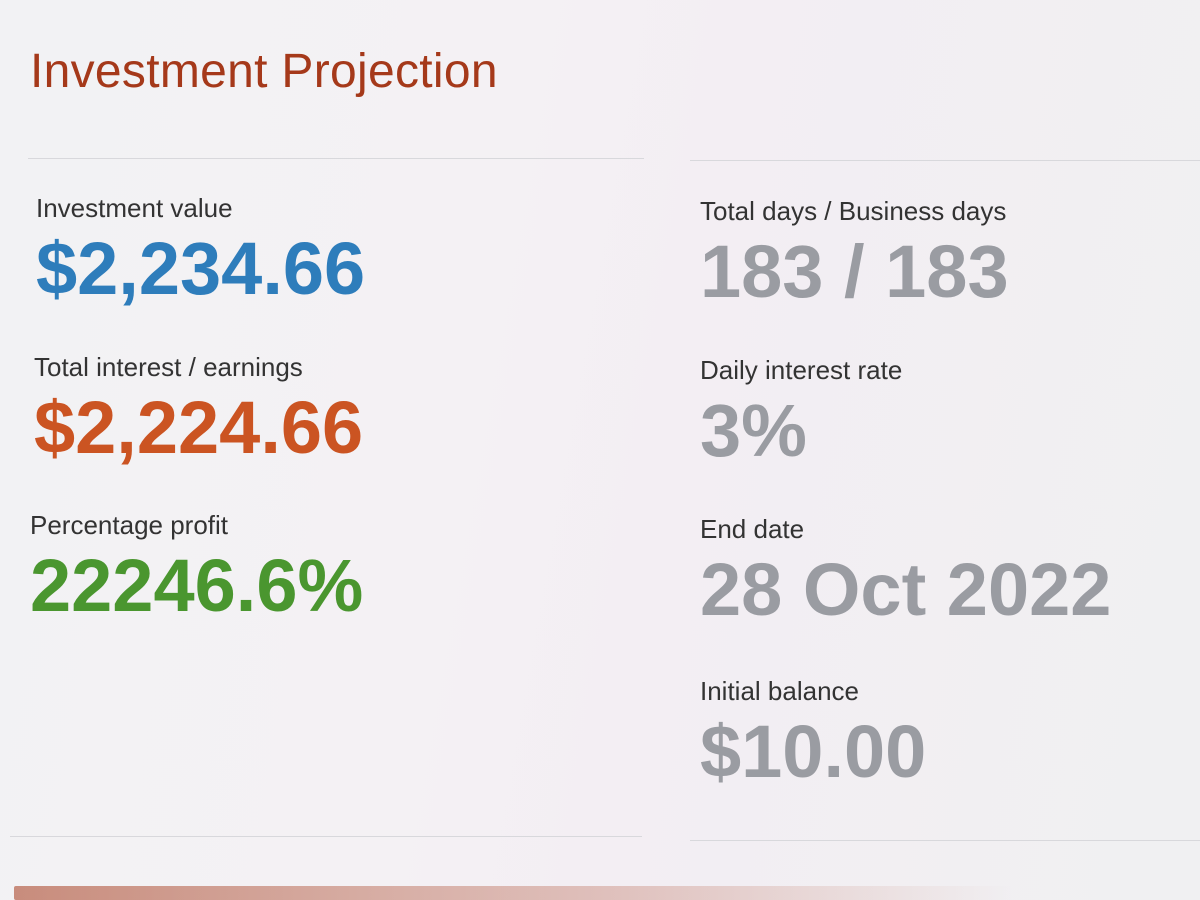 The width and height of the screenshot is (1200, 900). I want to click on initial-balance-stat: Initial balance $10.00, so click(813, 732).